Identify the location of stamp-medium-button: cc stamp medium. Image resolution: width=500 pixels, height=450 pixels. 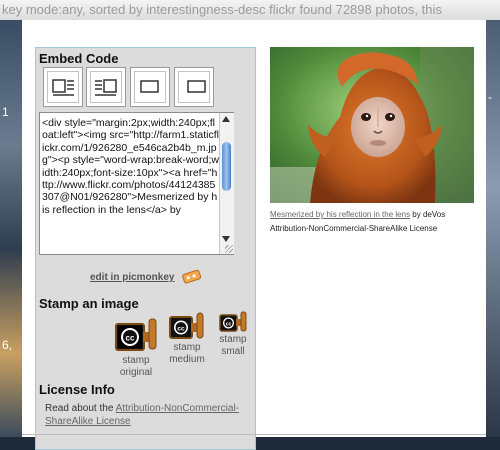
(187, 338).